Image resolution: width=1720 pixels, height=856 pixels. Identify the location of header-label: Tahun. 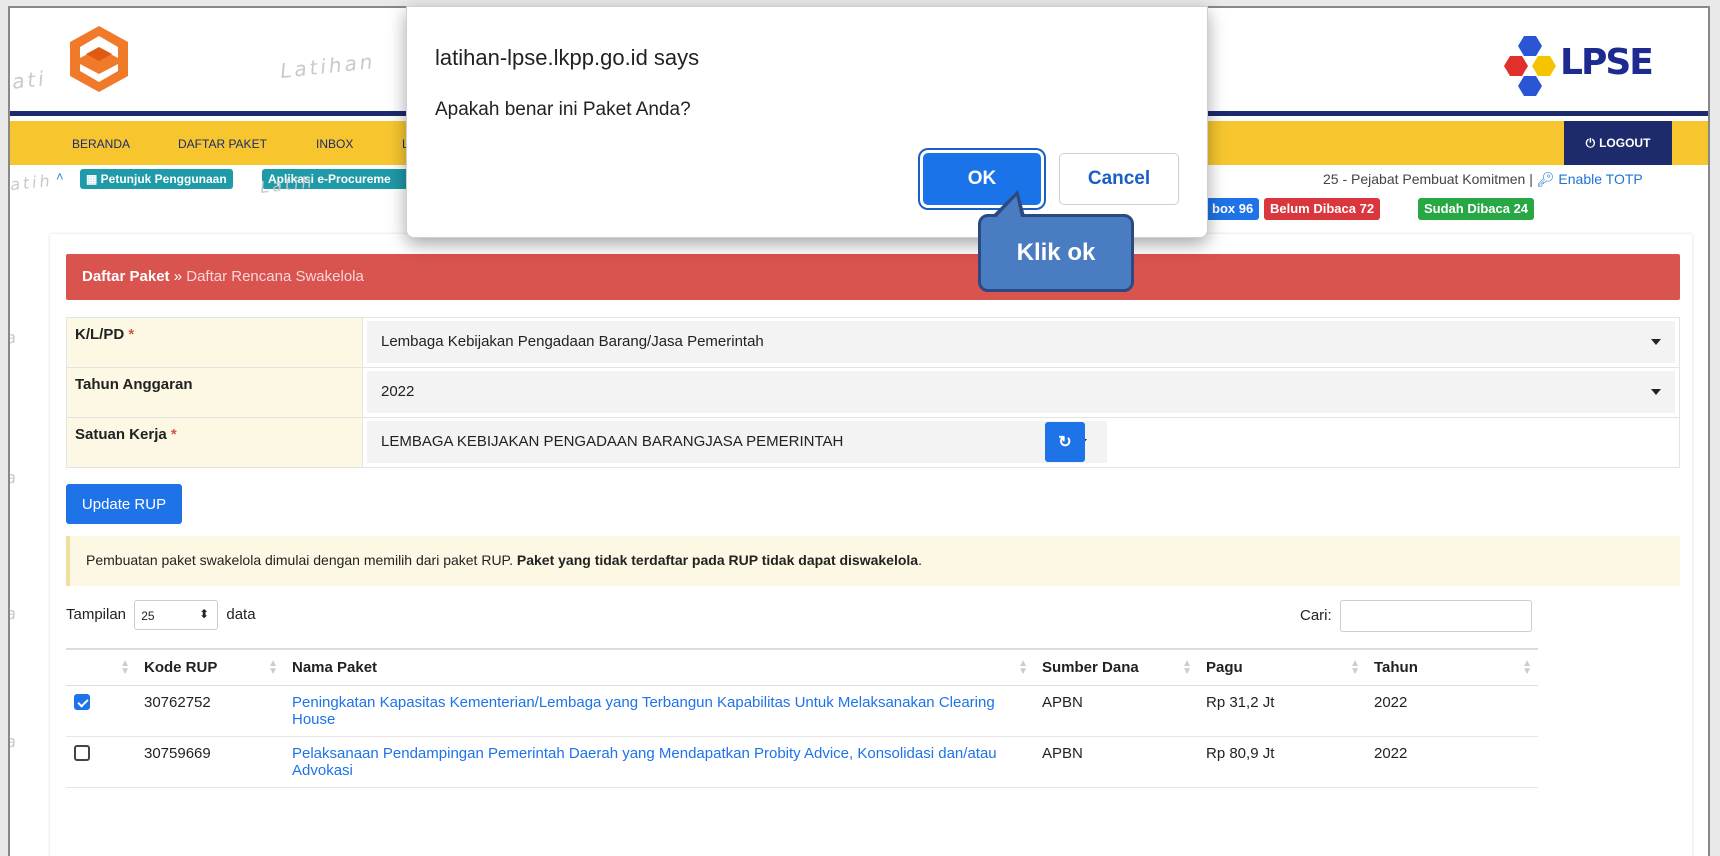
(1396, 667).